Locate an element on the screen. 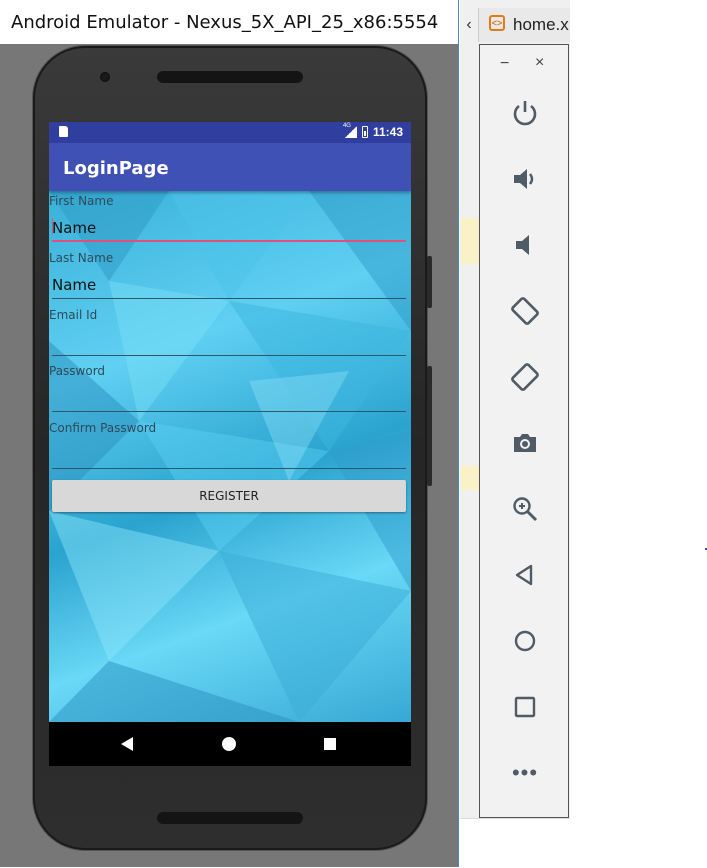 The width and height of the screenshot is (707, 868). last-name-label: Last Name is located at coordinates (81, 258).